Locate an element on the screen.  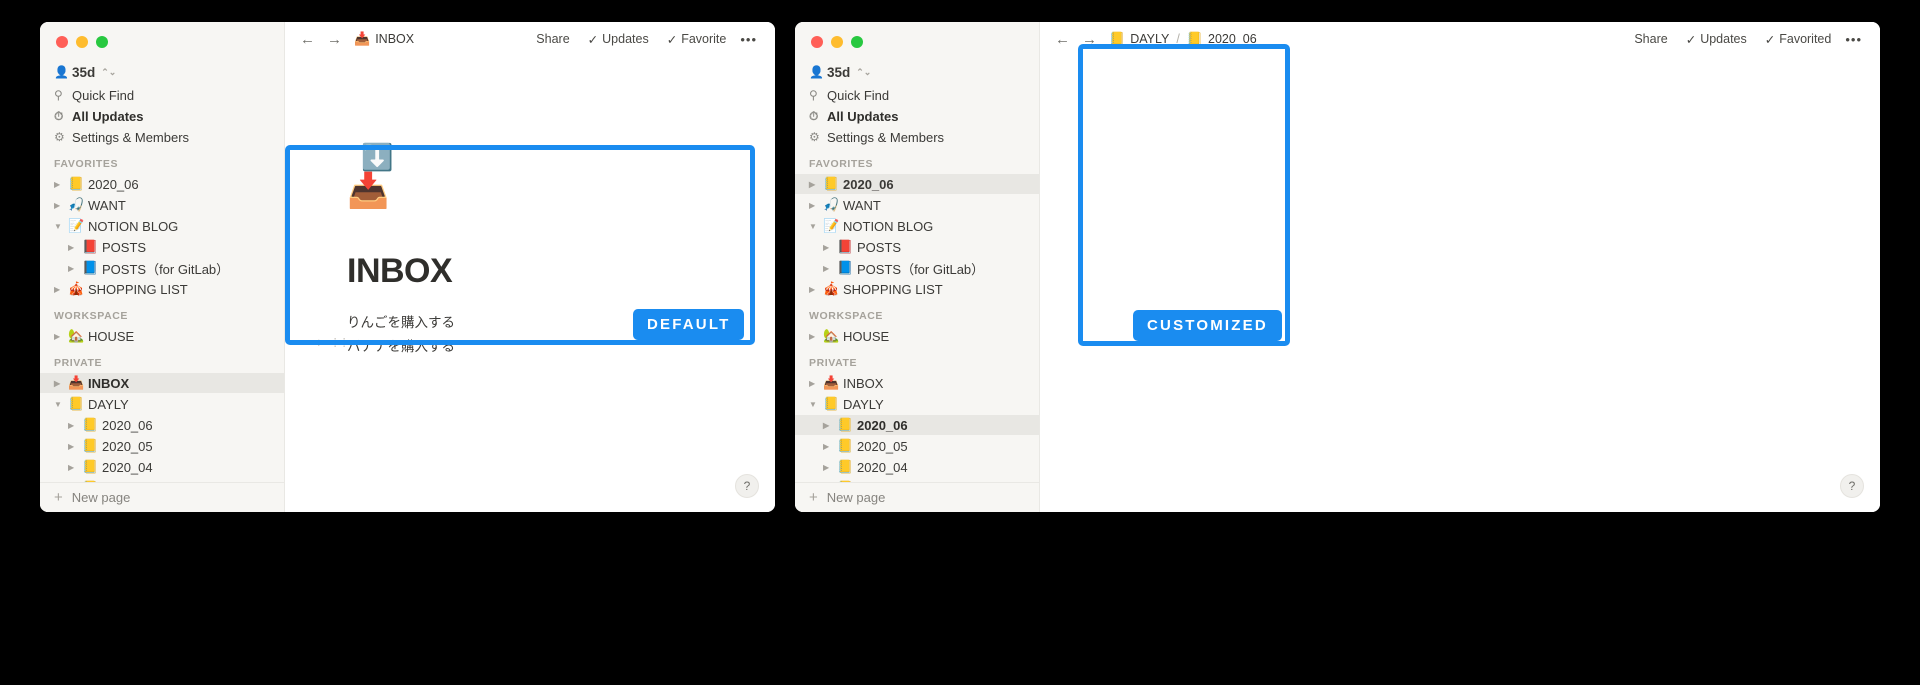
page-bullet: りんごを購入する is located at coordinates (401, 321).